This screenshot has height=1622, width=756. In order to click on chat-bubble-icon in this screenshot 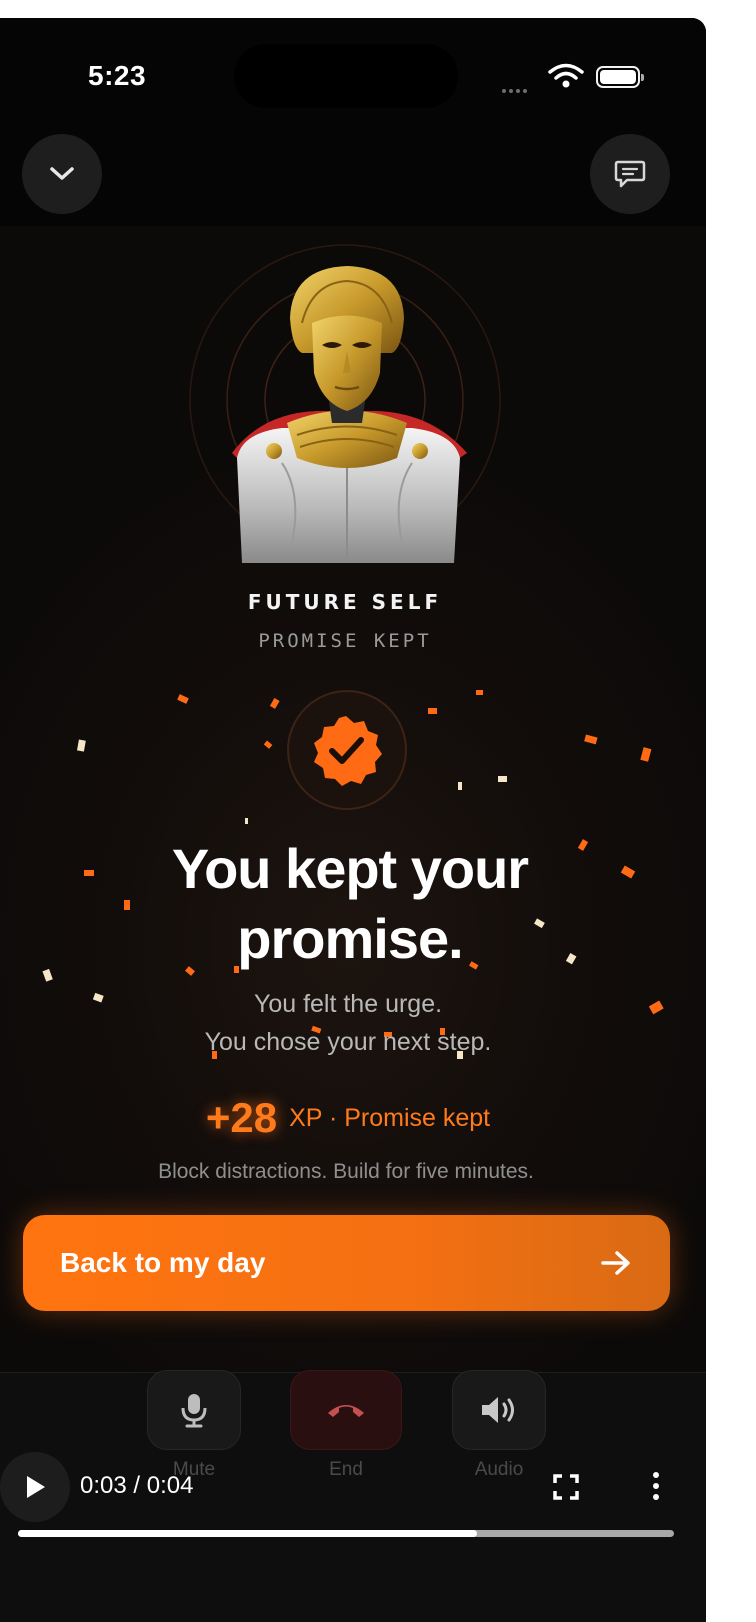, I will do `click(630, 174)`.